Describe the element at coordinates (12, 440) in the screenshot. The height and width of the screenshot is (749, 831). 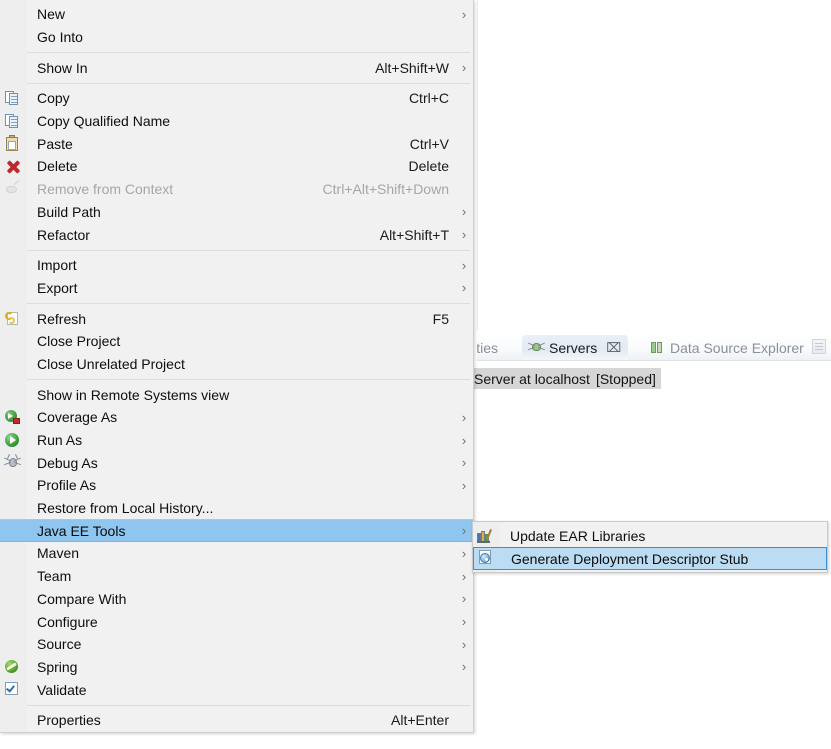
I see `run-as-icon` at that location.